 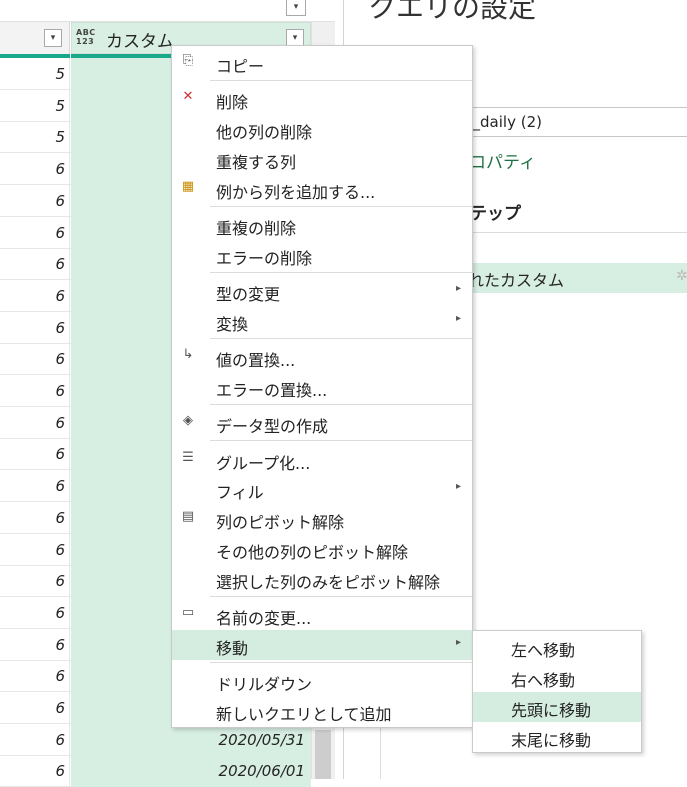 I want to click on menu-item: ⎘ コピー, so click(x=322, y=63).